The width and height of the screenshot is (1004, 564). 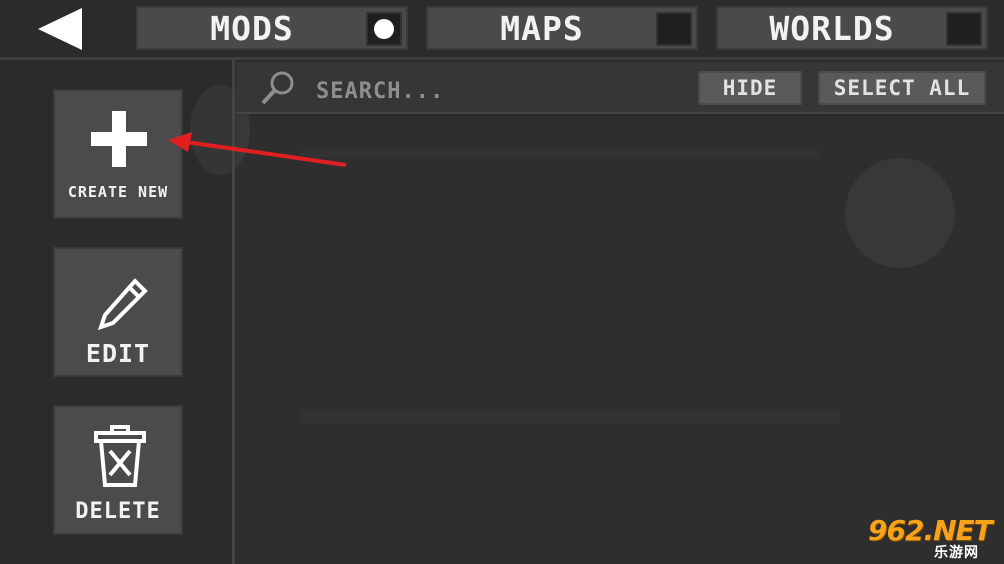 I want to click on background-bench, so click(x=570, y=417).